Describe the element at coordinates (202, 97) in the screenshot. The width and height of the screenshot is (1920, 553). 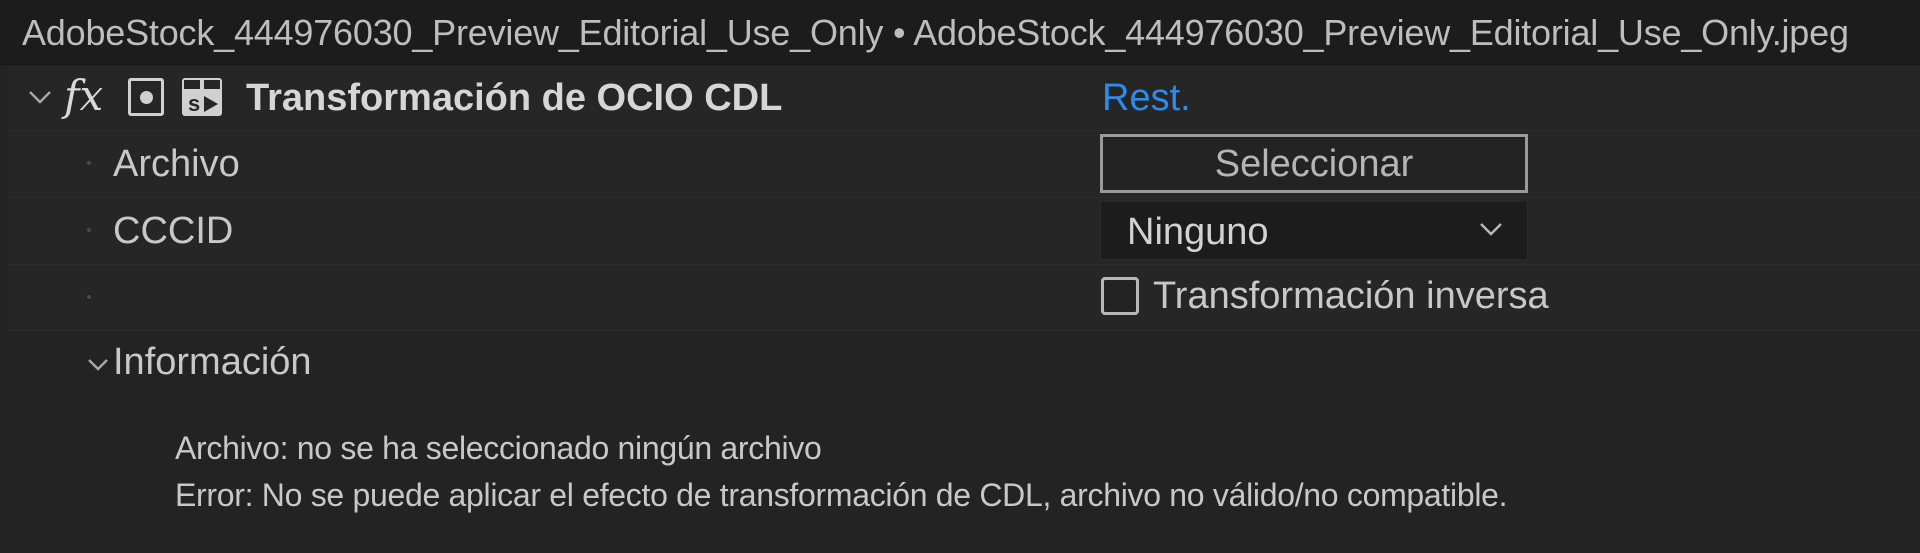
I see `script-icon: s` at that location.